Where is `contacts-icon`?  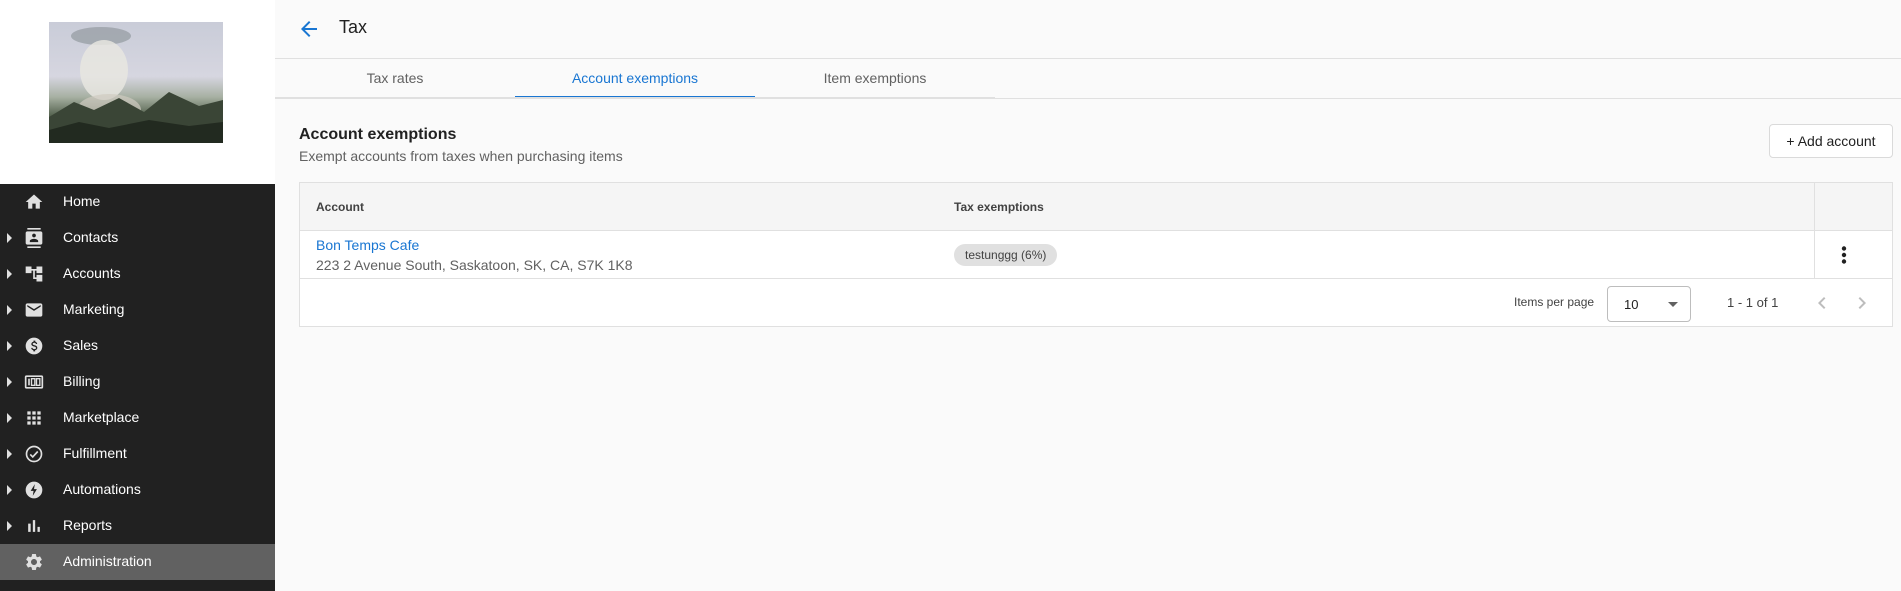
contacts-icon is located at coordinates (34, 238).